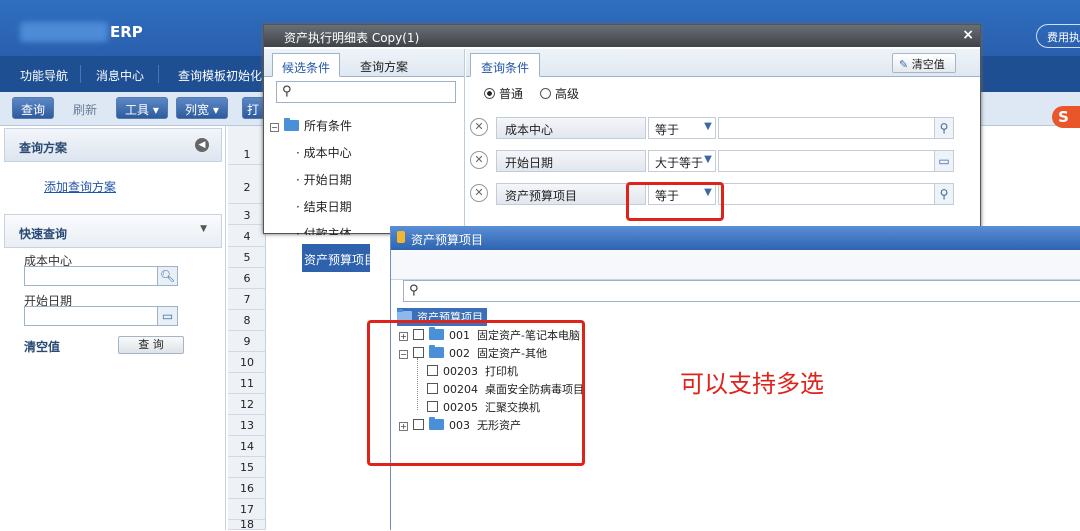  Describe the element at coordinates (247, 509) in the screenshot. I see `row-number: 17` at that location.